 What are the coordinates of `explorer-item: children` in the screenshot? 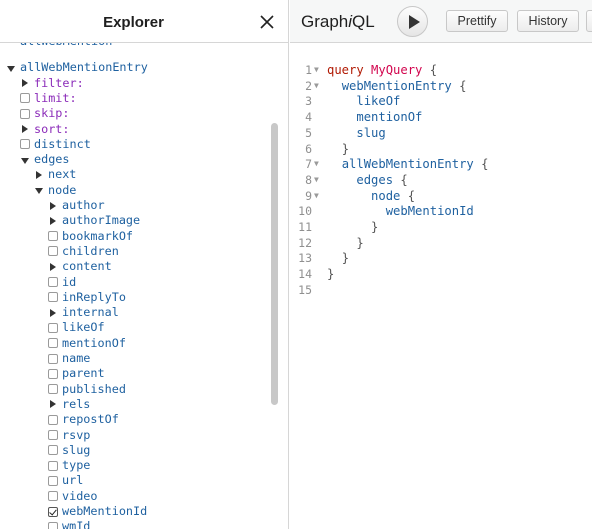 It's located at (83, 251).